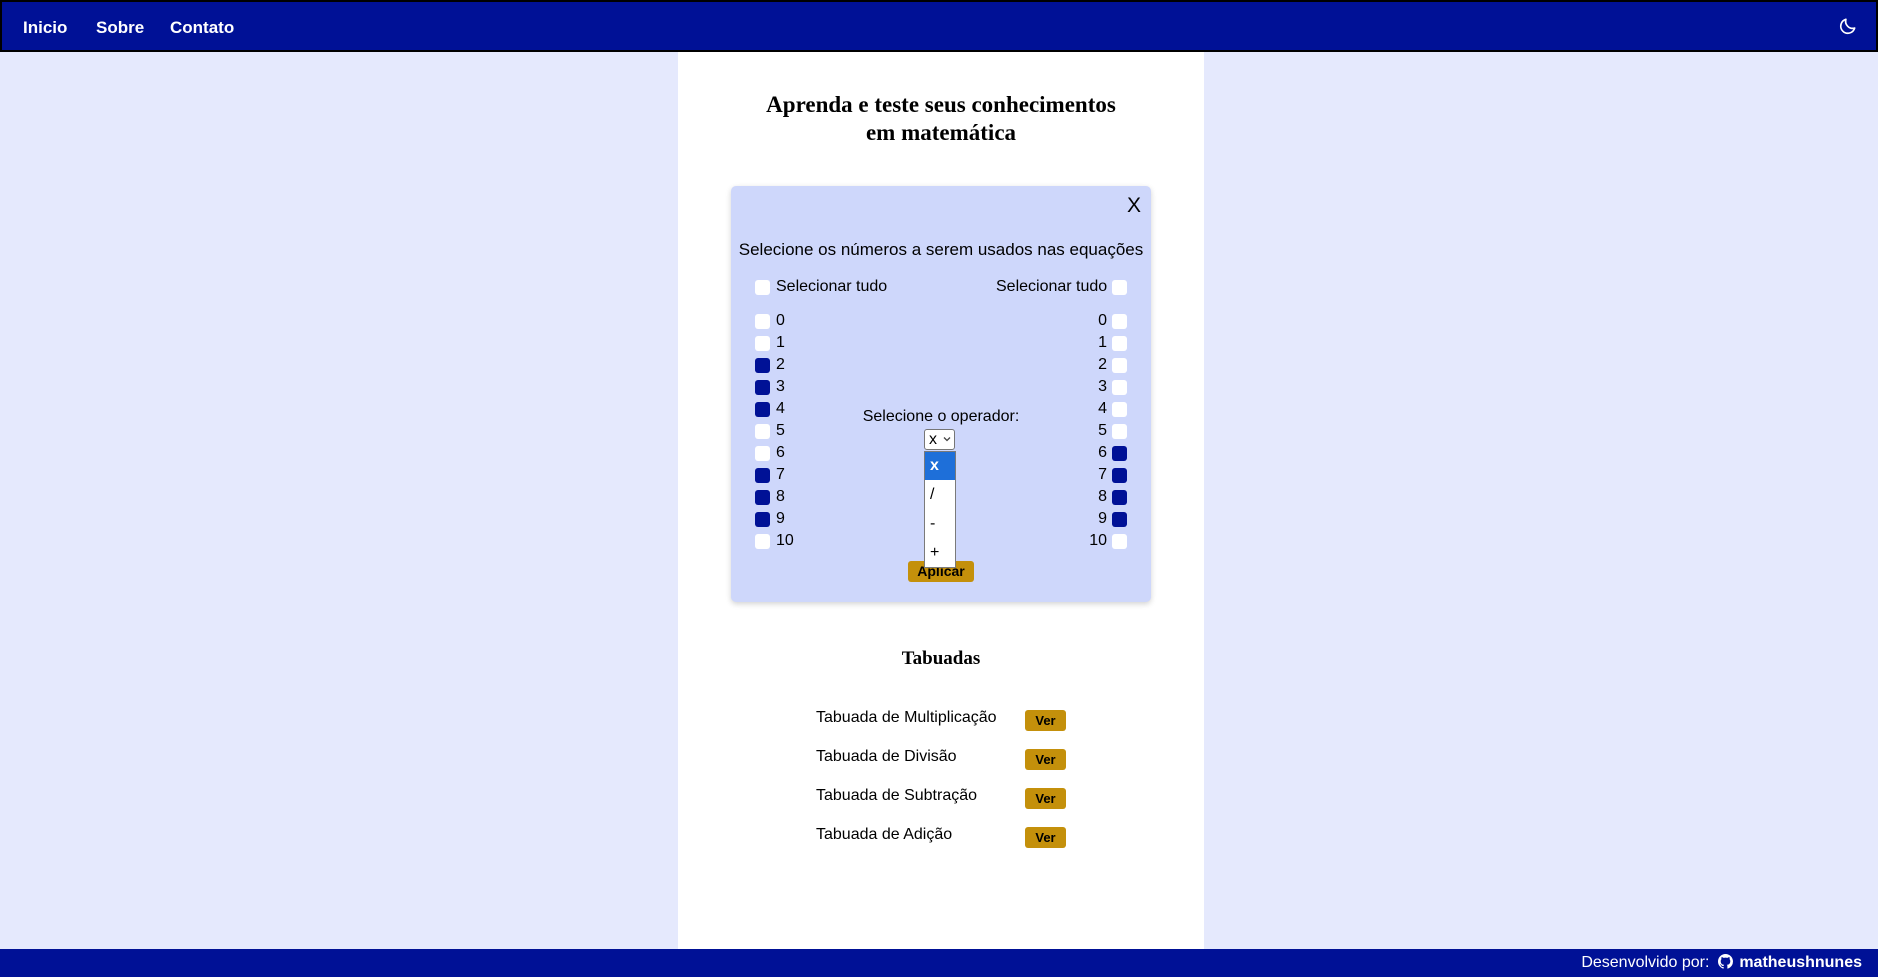 The image size is (1878, 977). What do you see at coordinates (780, 496) in the screenshot?
I see `left-number-label-8: 8` at bounding box center [780, 496].